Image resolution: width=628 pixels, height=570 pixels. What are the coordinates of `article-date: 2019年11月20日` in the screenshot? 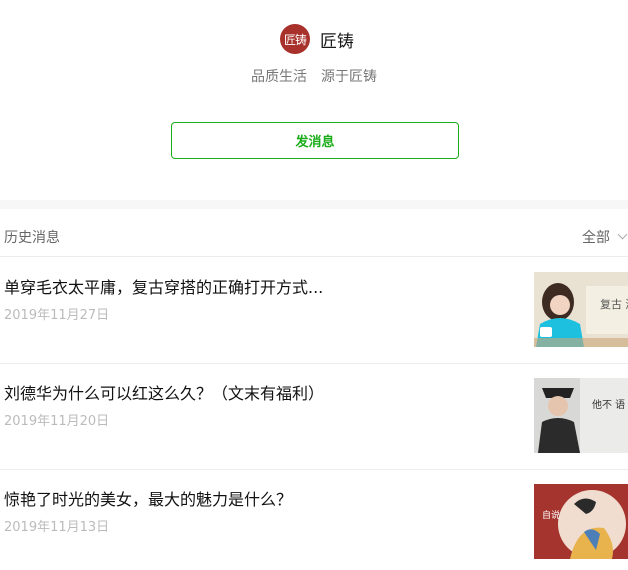 It's located at (57, 421).